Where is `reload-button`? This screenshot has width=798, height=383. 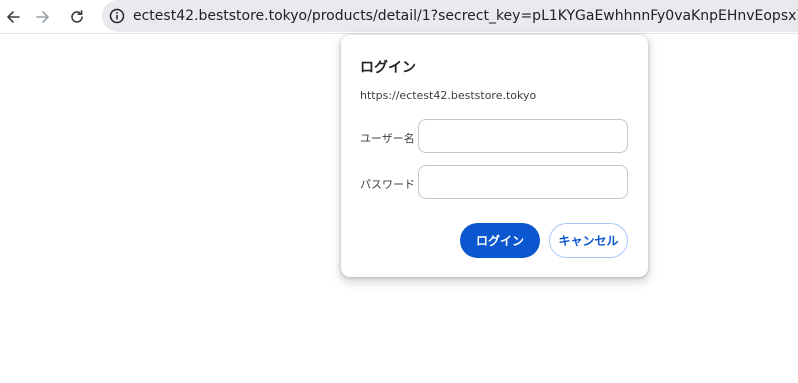
reload-button is located at coordinates (77, 17).